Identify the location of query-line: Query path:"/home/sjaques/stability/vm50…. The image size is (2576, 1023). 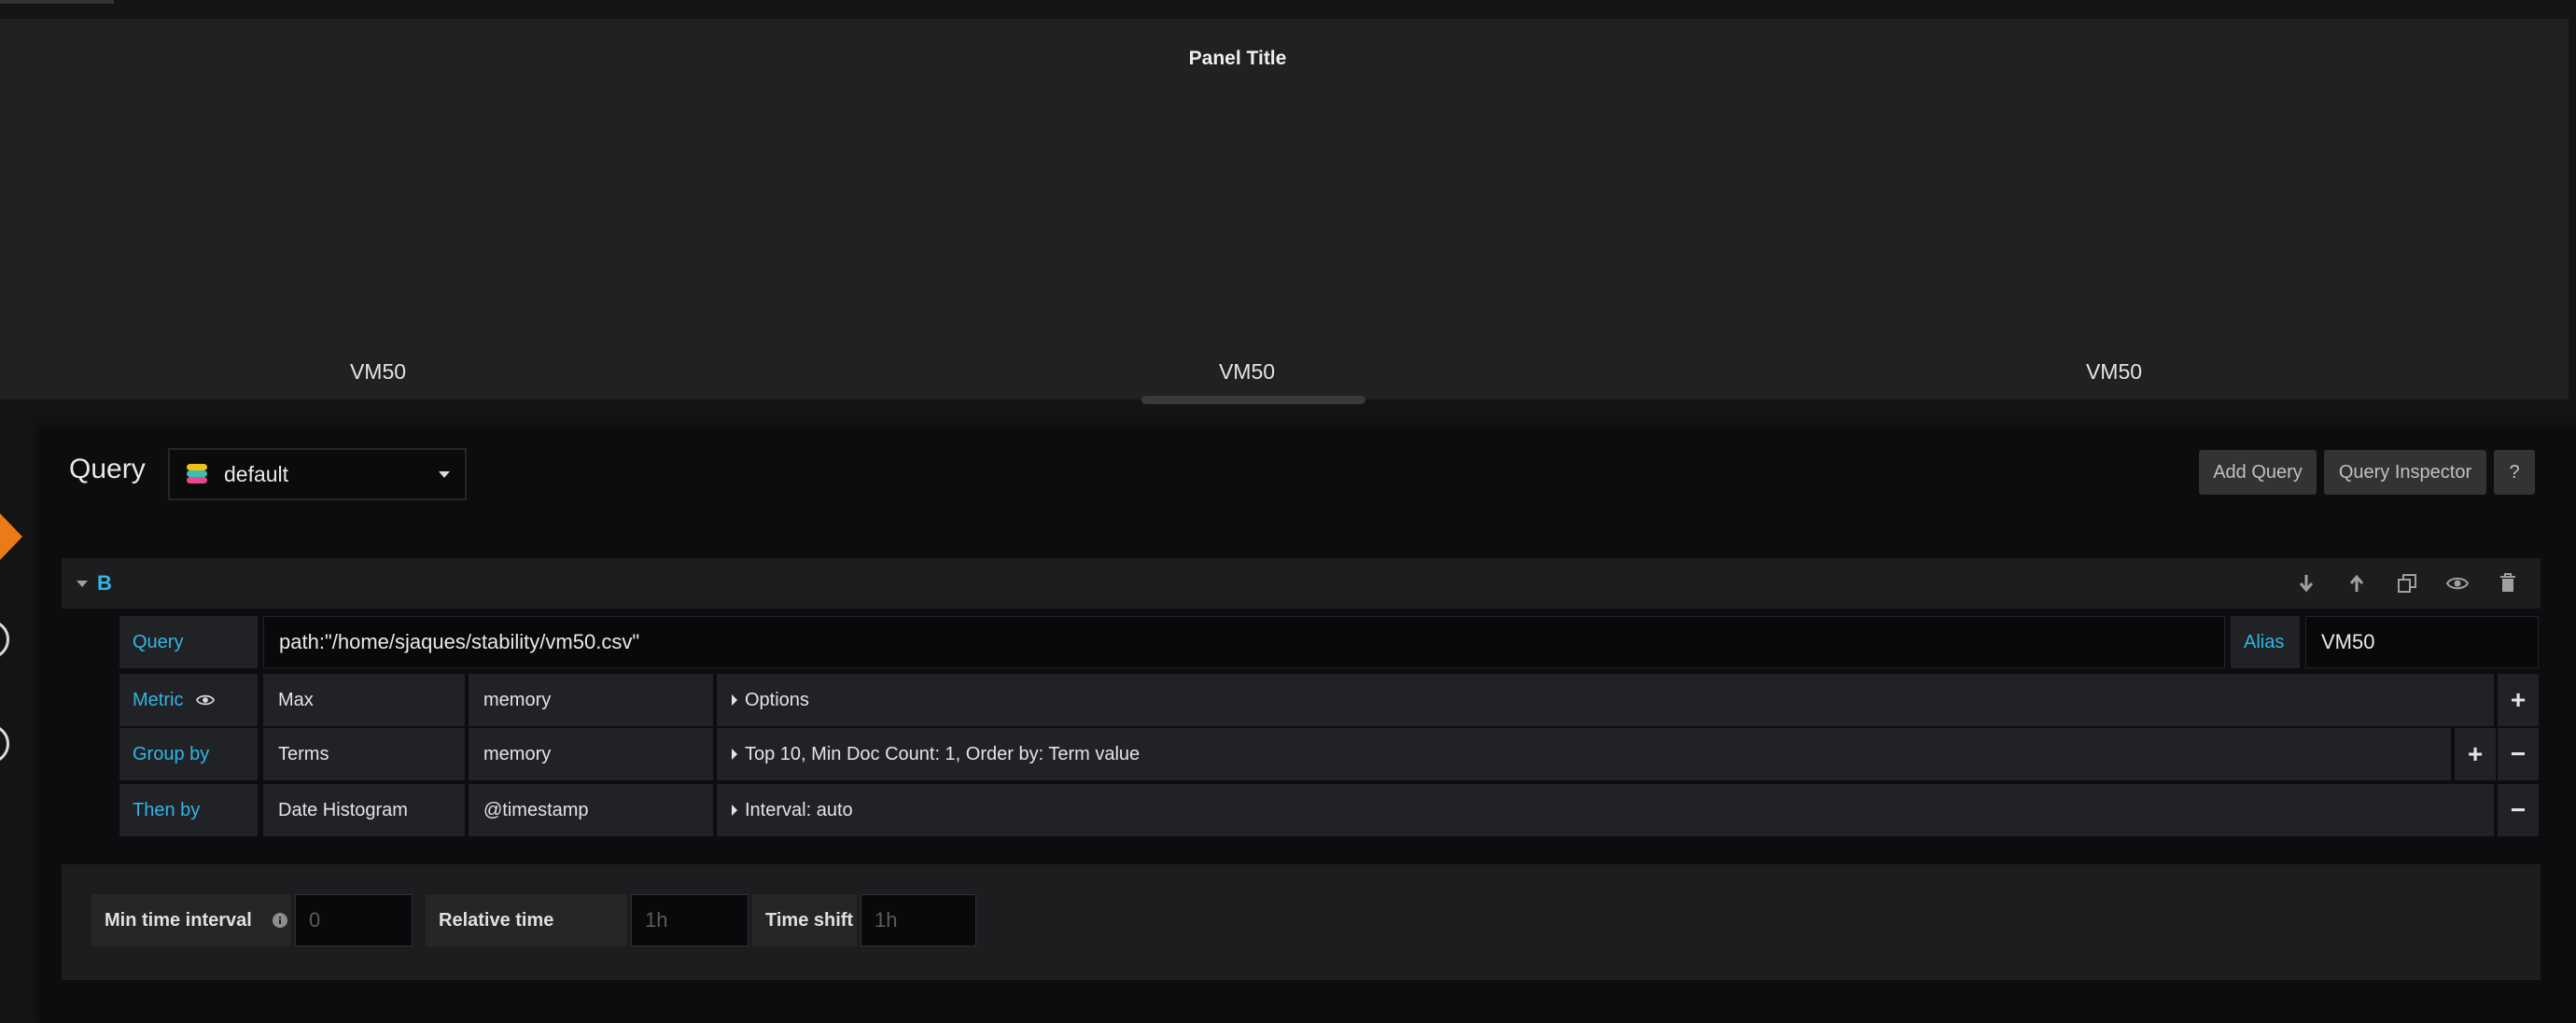
(1330, 642).